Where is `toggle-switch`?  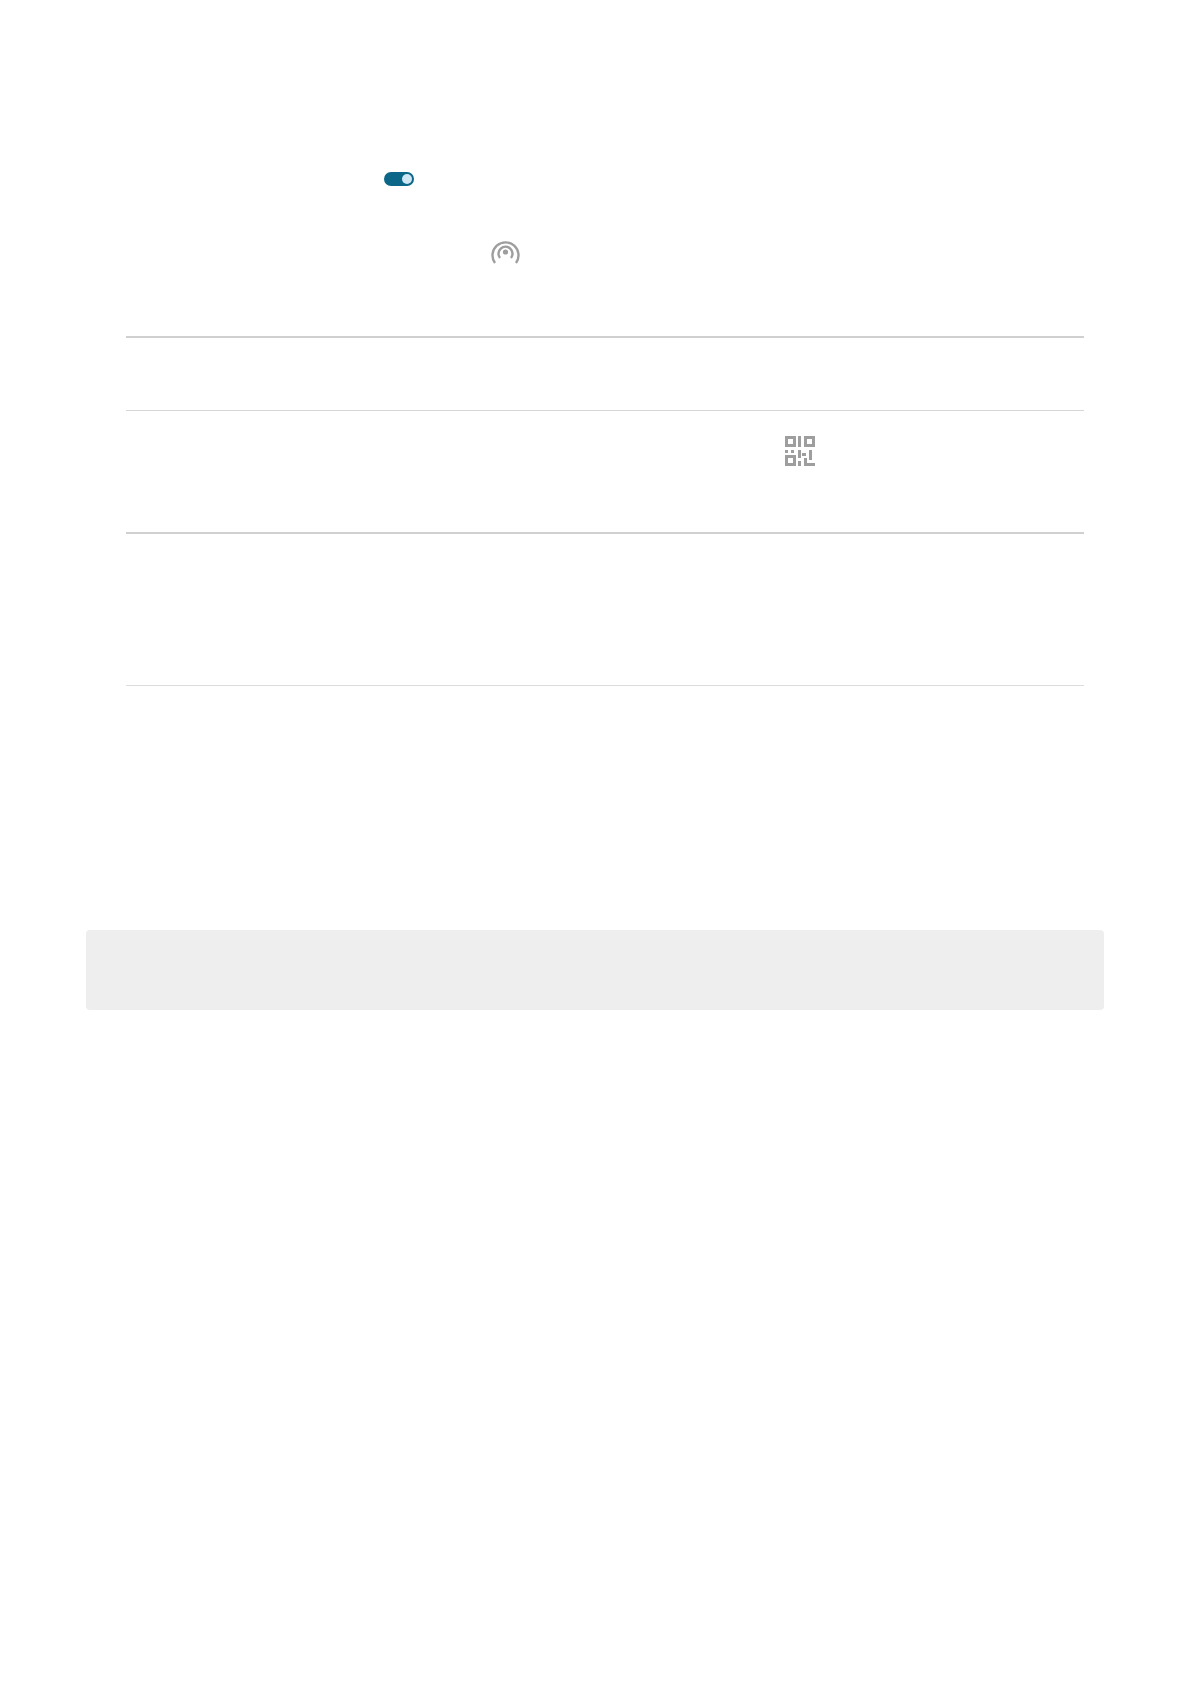 toggle-switch is located at coordinates (399, 179).